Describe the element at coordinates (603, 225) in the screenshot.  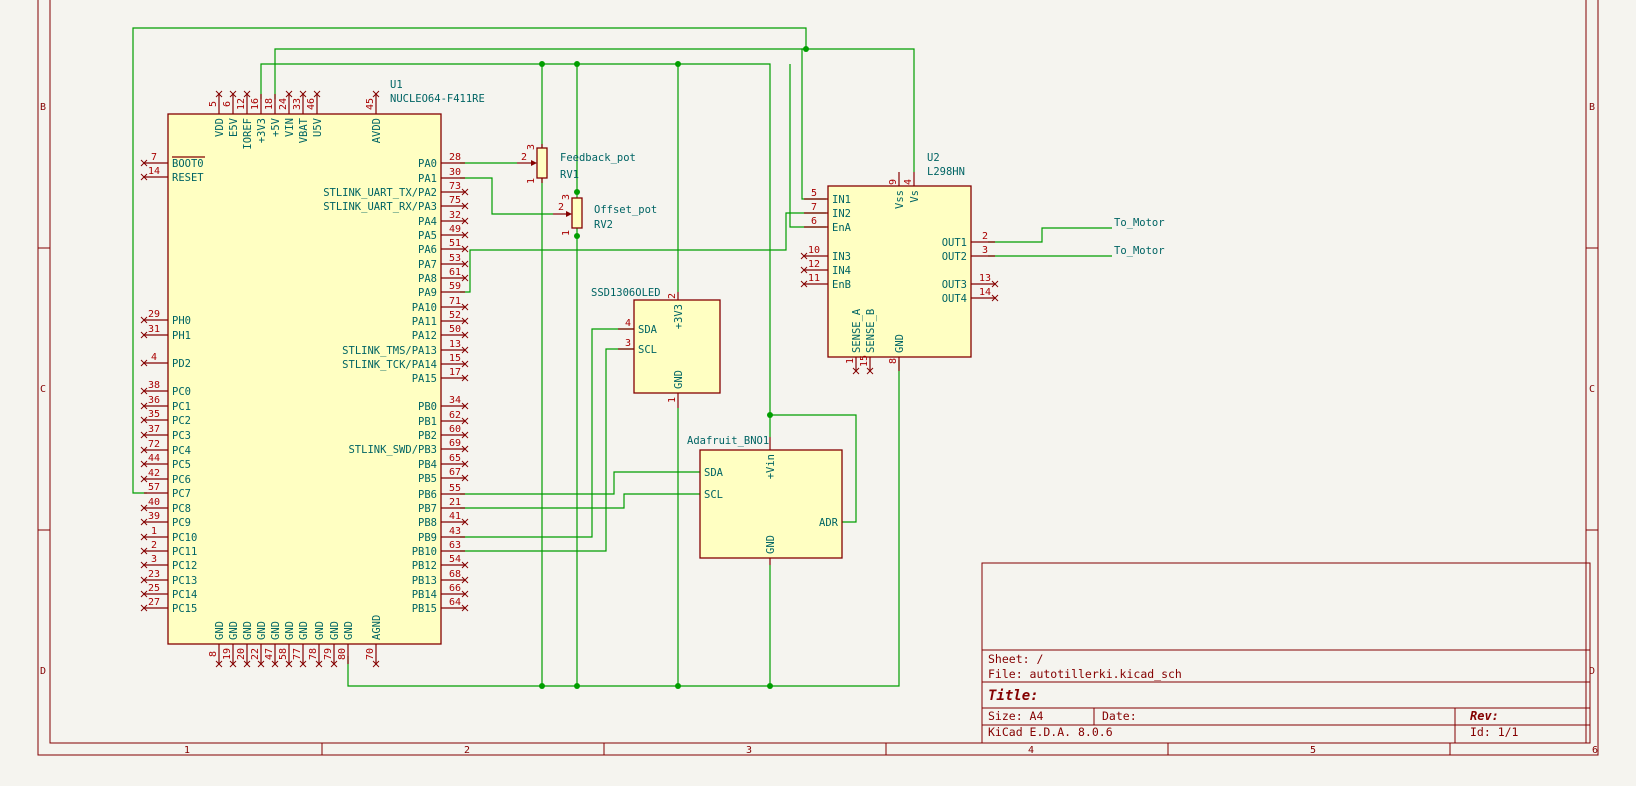
I see `rv2-ref: RV2` at that location.